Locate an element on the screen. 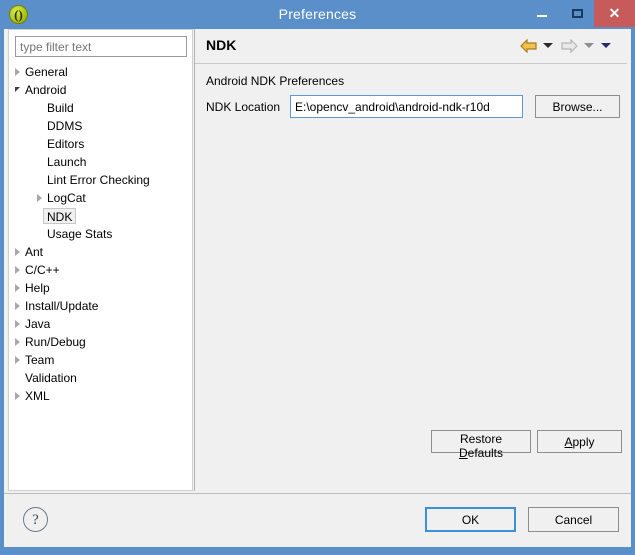  tree-item-label: DDMS is located at coordinates (65, 126).